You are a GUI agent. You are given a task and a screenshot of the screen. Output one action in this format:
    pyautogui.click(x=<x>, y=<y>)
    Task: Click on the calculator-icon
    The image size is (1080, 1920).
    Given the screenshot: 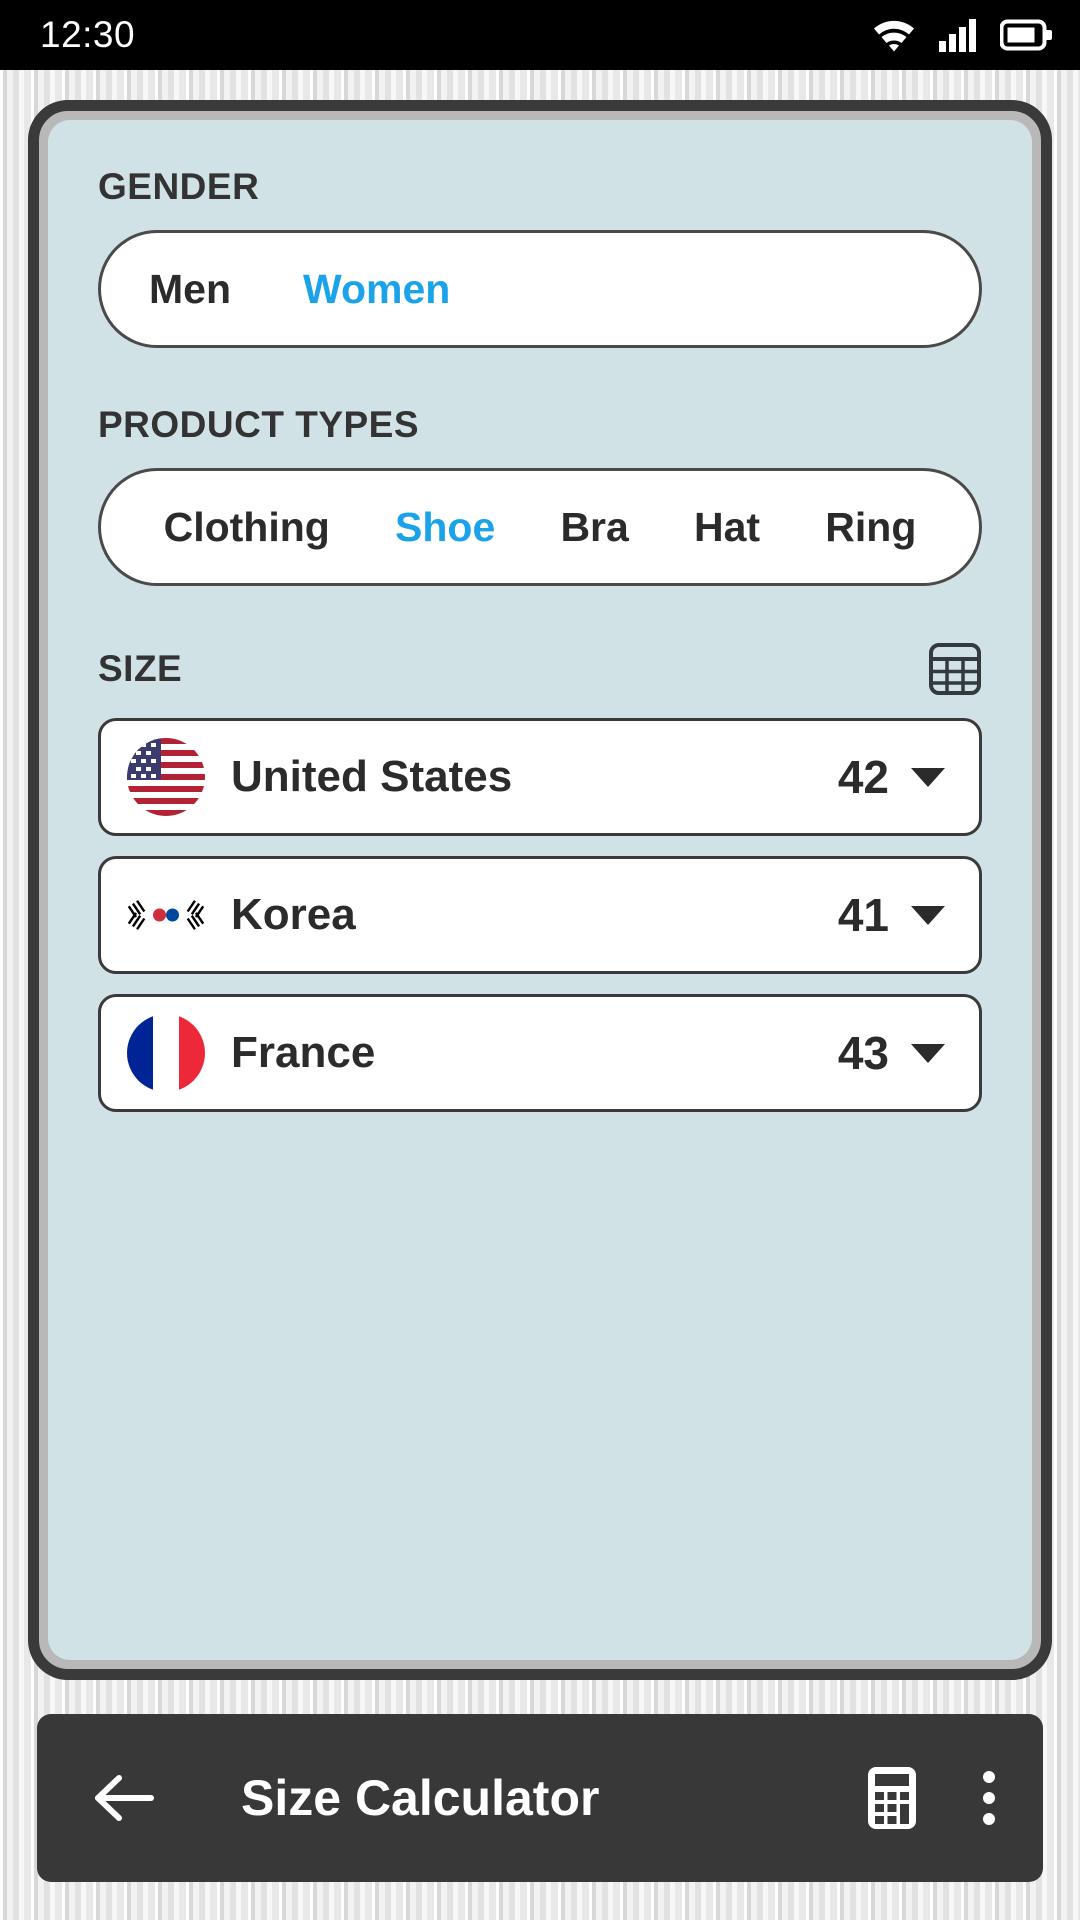 What is the action you would take?
    pyautogui.click(x=892, y=1798)
    